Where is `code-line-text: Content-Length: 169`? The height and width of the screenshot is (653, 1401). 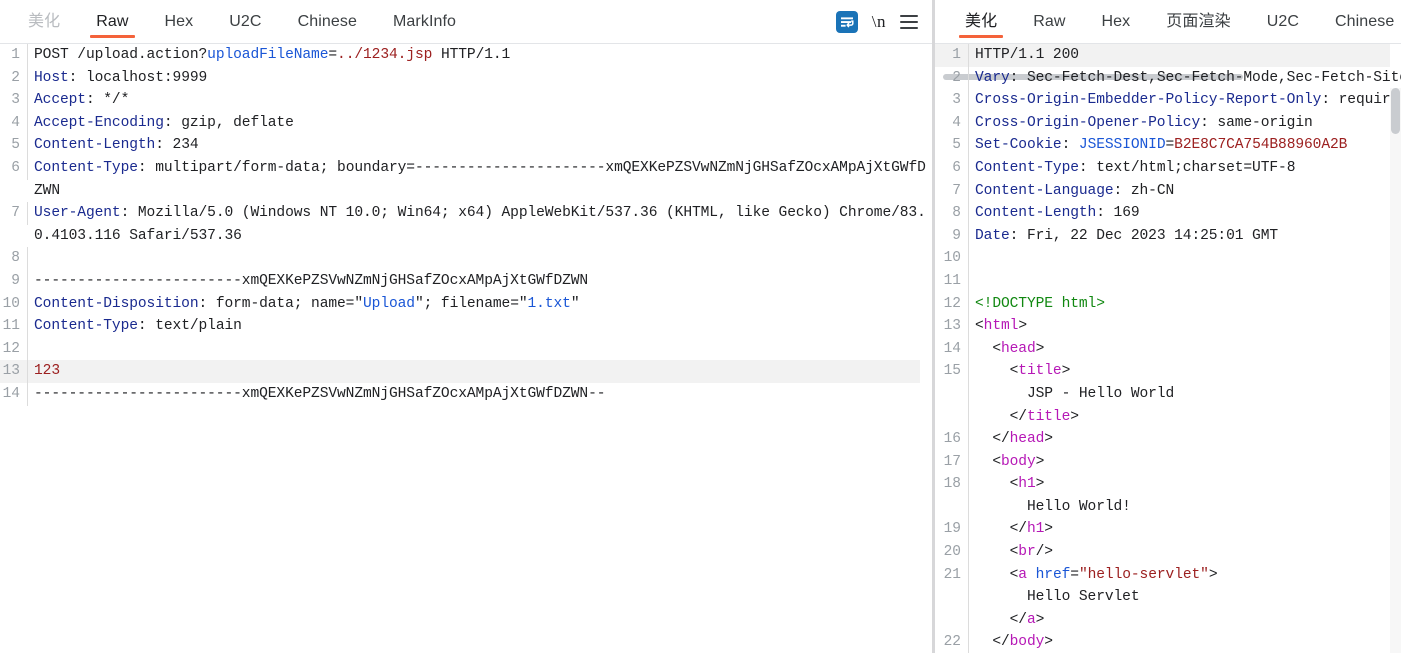 code-line-text: Content-Length: 169 is located at coordinates (1185, 213).